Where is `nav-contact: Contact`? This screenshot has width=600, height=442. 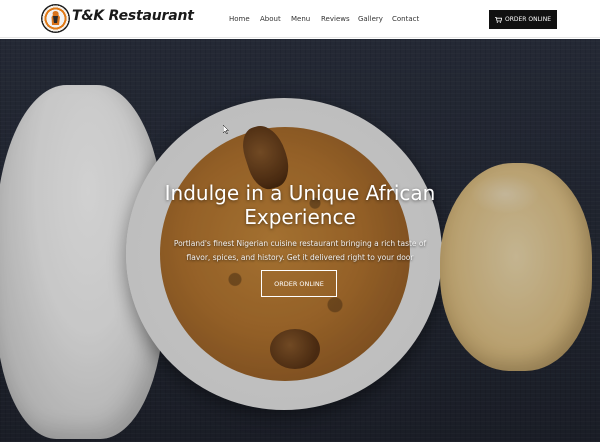 nav-contact: Contact is located at coordinates (405, 19).